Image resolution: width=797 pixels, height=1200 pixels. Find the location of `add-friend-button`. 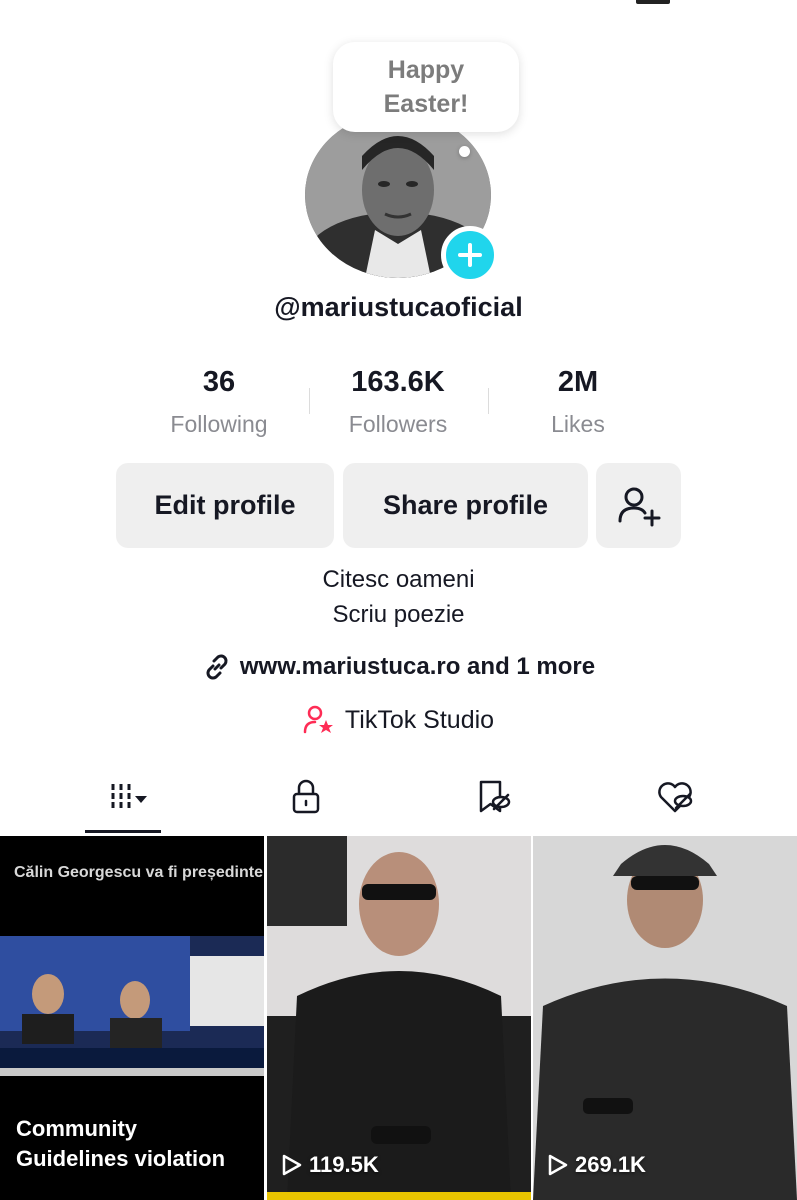

add-friend-button is located at coordinates (638, 505).